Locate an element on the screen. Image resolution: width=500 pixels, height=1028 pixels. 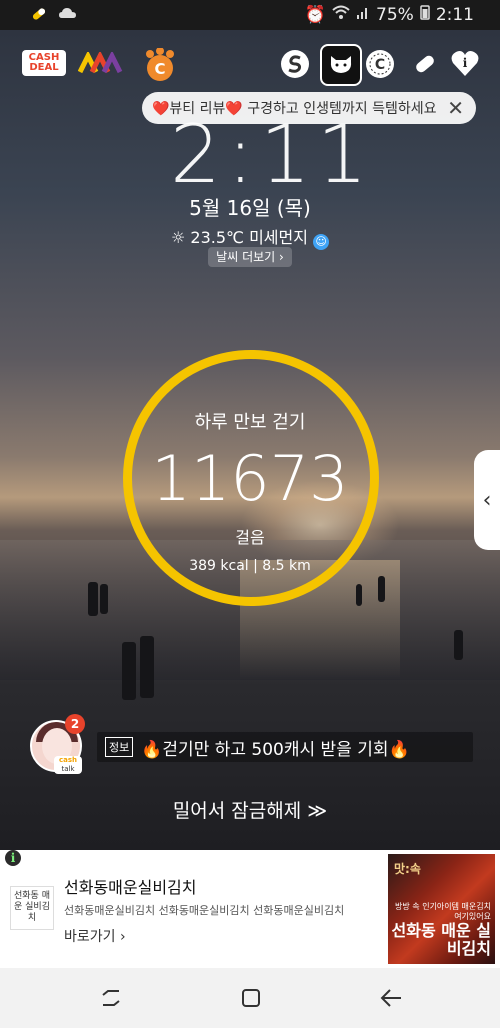
s-logo-icon is located at coordinates (295, 64).